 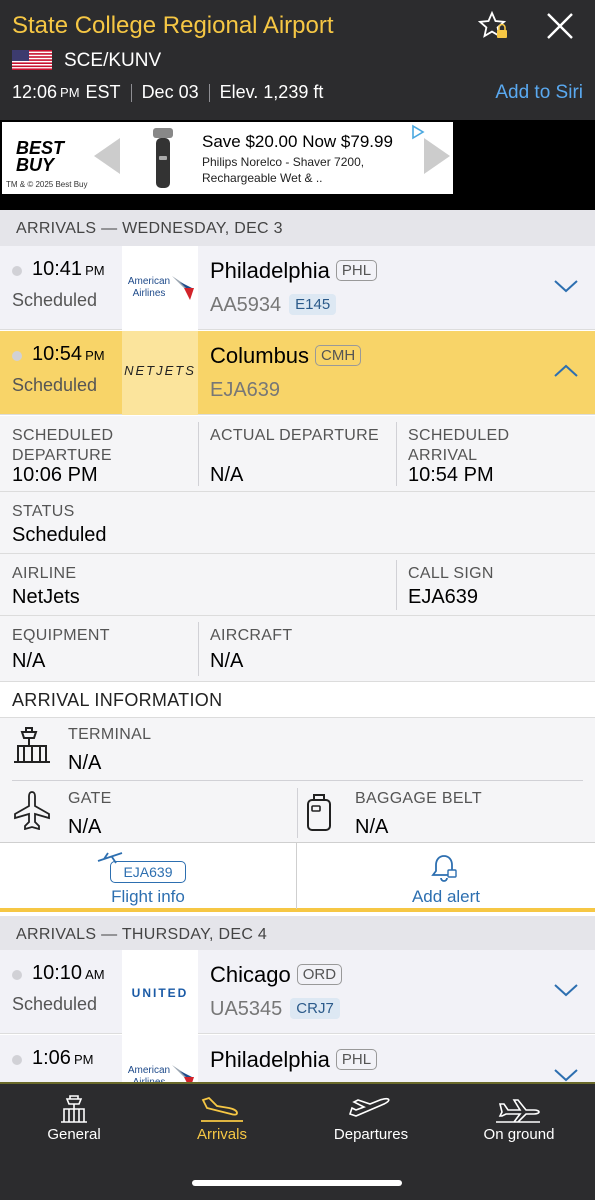 I want to click on local-time: 12:06, so click(x=35, y=92).